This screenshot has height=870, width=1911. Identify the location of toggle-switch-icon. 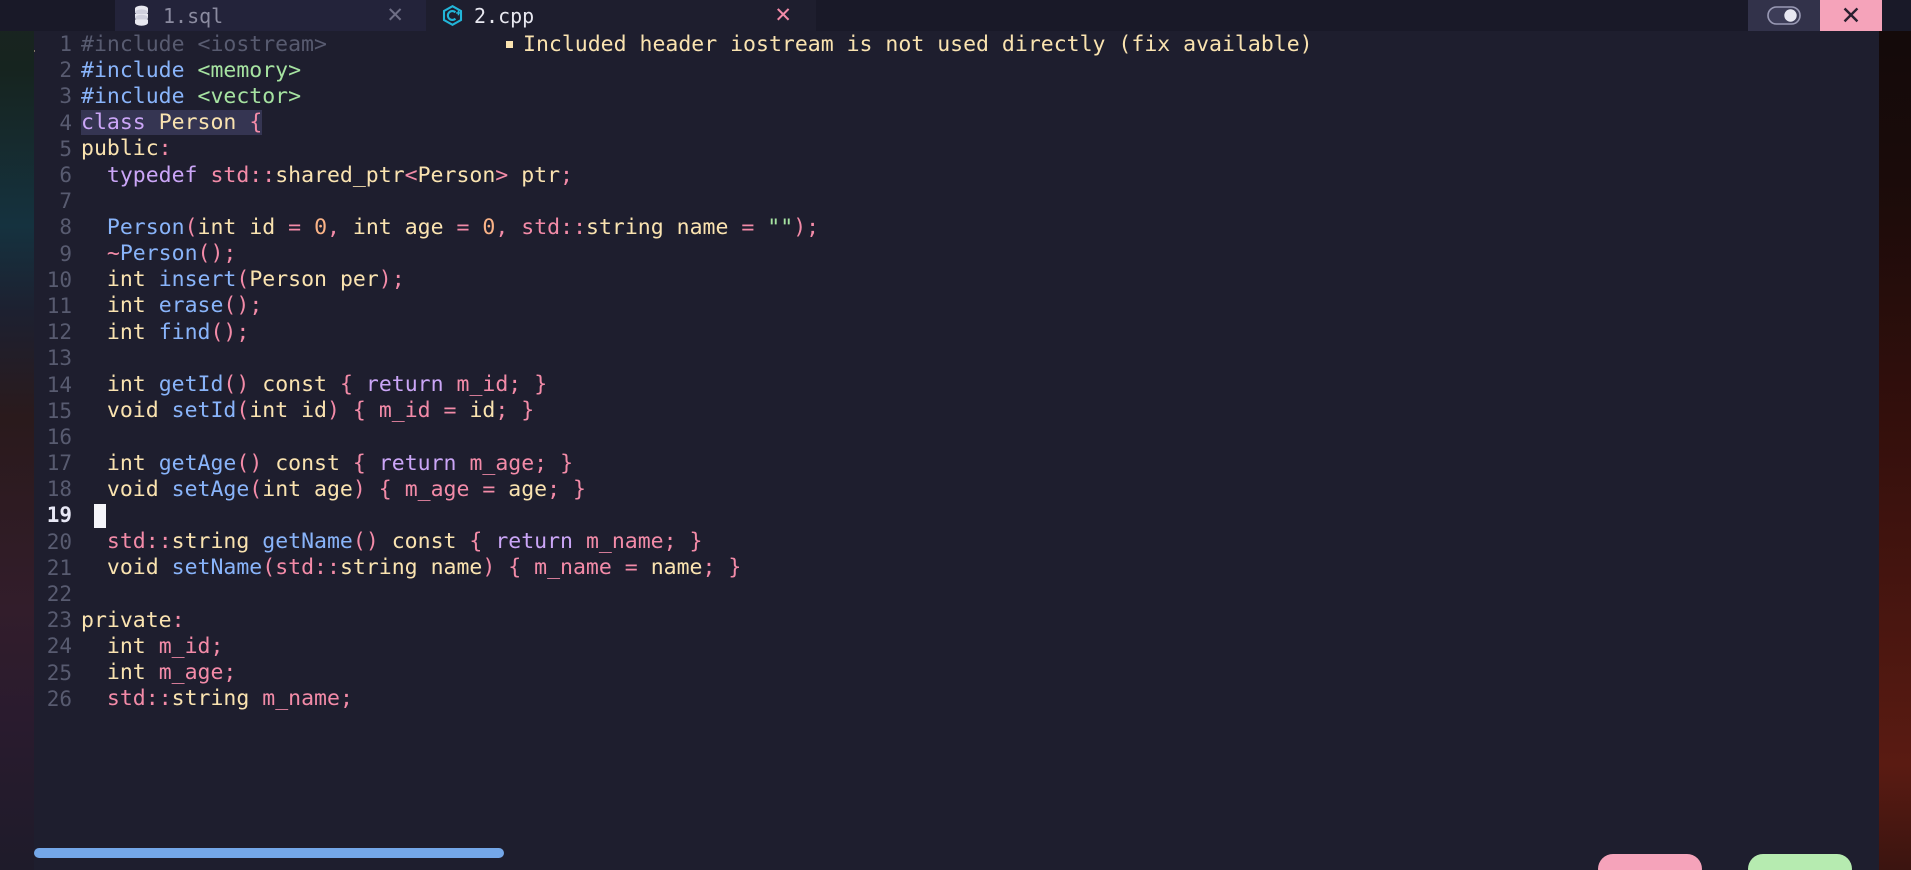
(1784, 15).